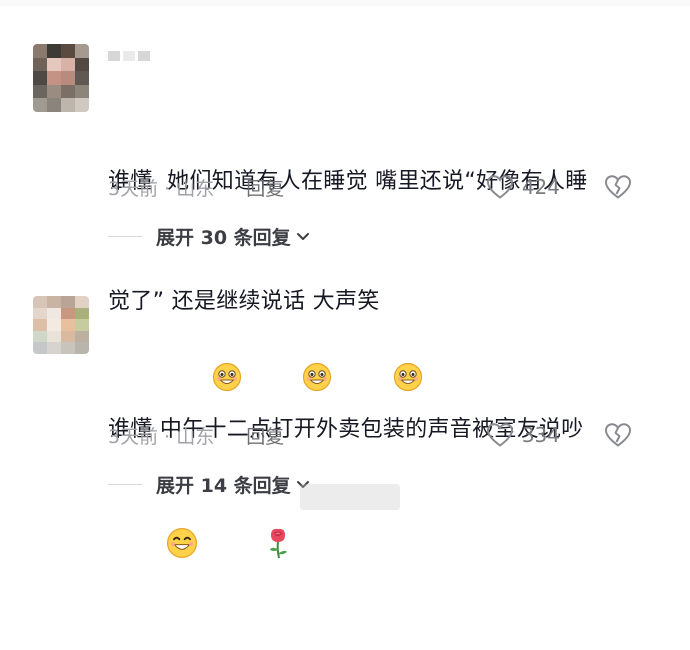 Image resolution: width=690 pixels, height=650 pixels. Describe the element at coordinates (244, 301) in the screenshot. I see `comment-text-line: 觉了” 还是继续说话 大声笑` at that location.